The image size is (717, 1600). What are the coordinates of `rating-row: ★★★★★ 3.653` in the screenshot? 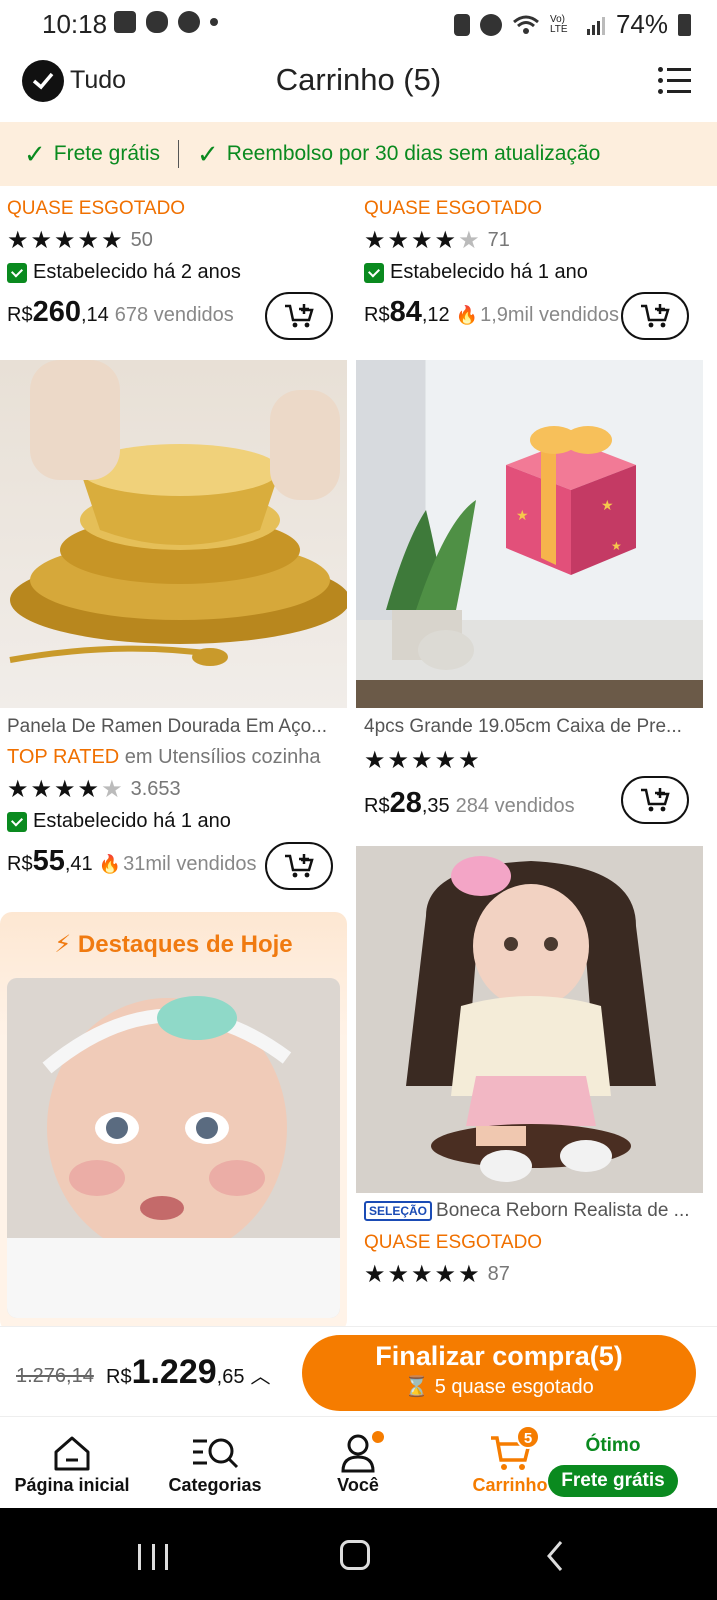 It's located at (177, 789).